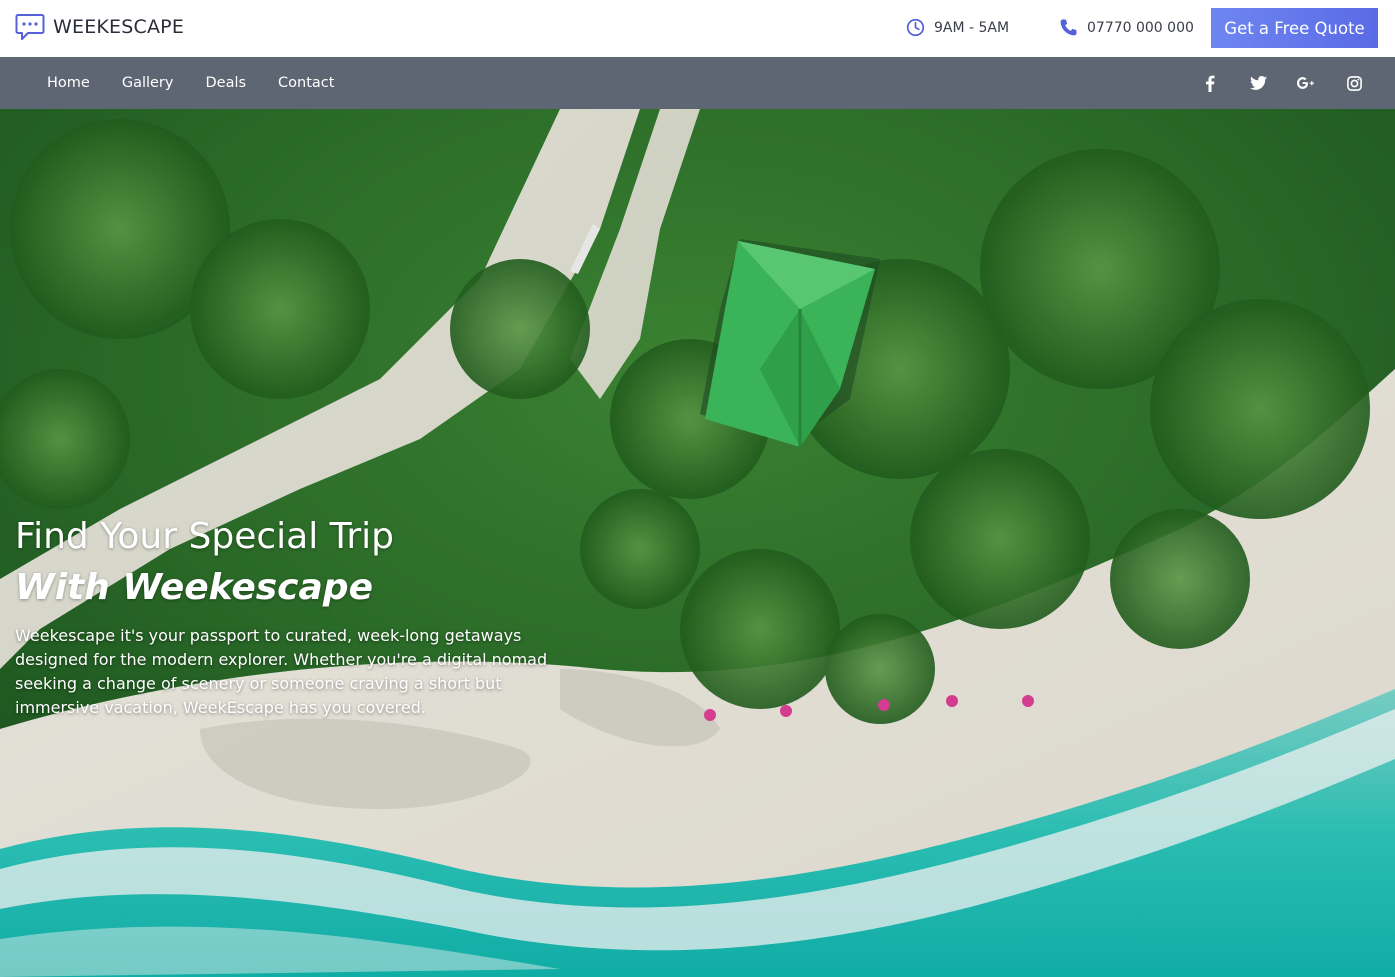 Image resolution: width=1395 pixels, height=977 pixels. Describe the element at coordinates (915, 27) in the screenshot. I see `clock-icon` at that location.